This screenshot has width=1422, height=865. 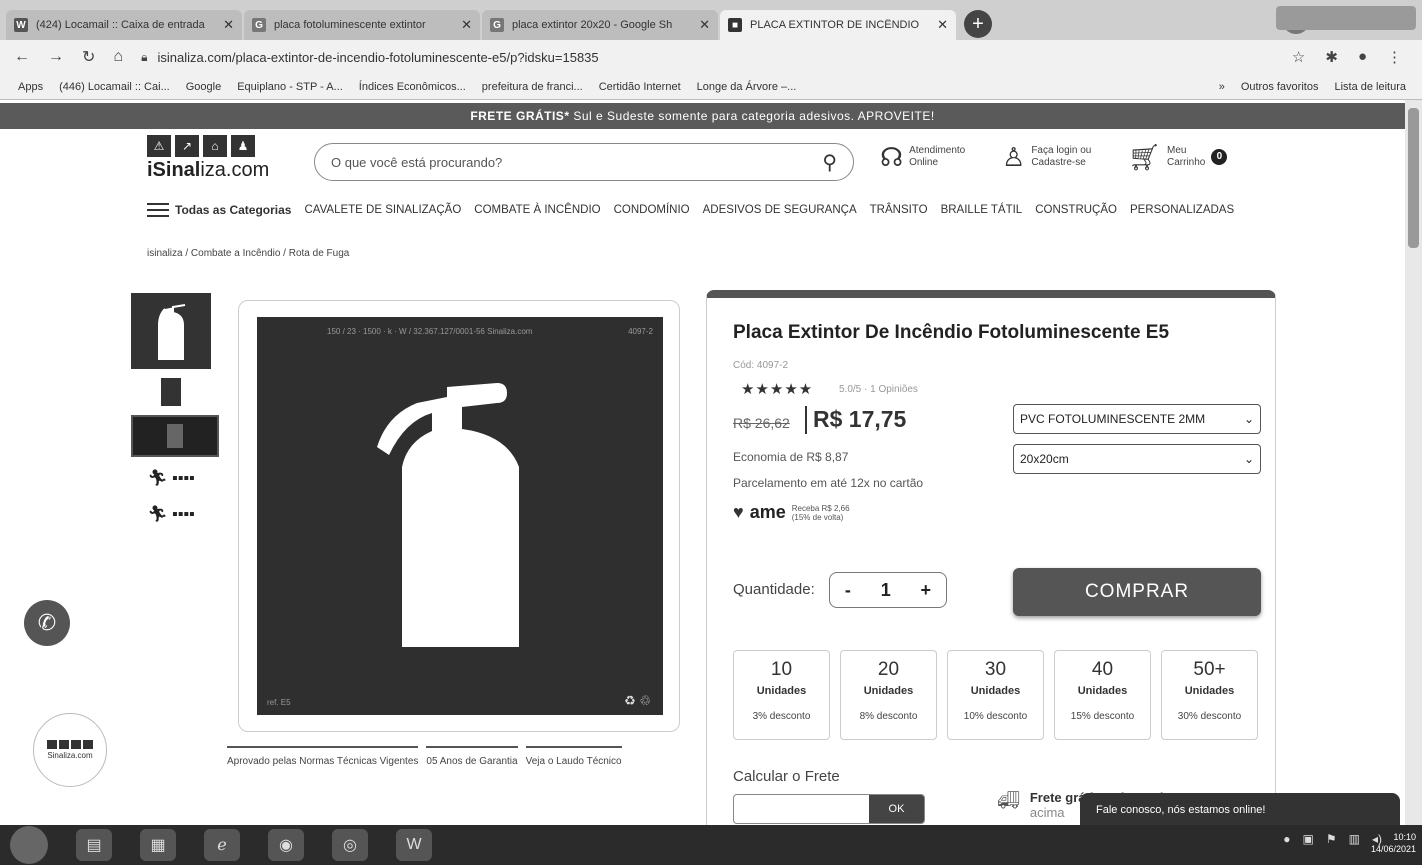 What do you see at coordinates (888, 695) in the screenshot?
I see `discount-tier: 20 Unidades 8% desconto` at bounding box center [888, 695].